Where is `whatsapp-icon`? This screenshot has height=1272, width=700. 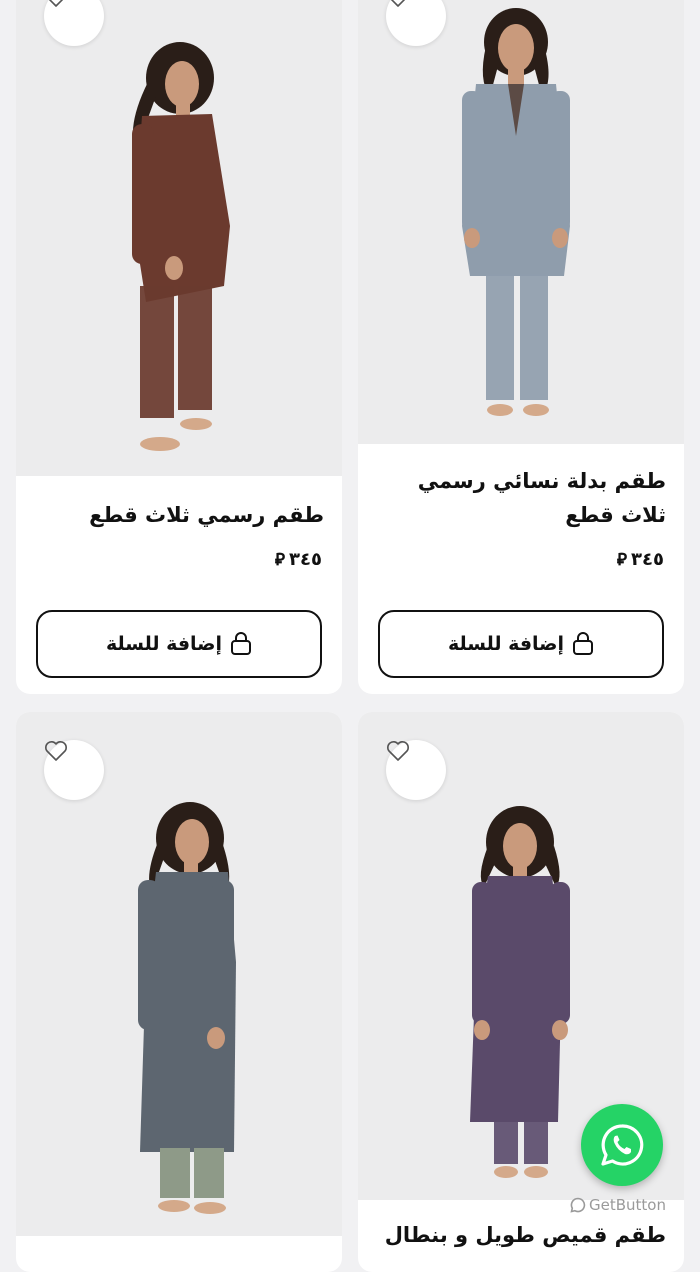
whatsapp-icon is located at coordinates (622, 1145).